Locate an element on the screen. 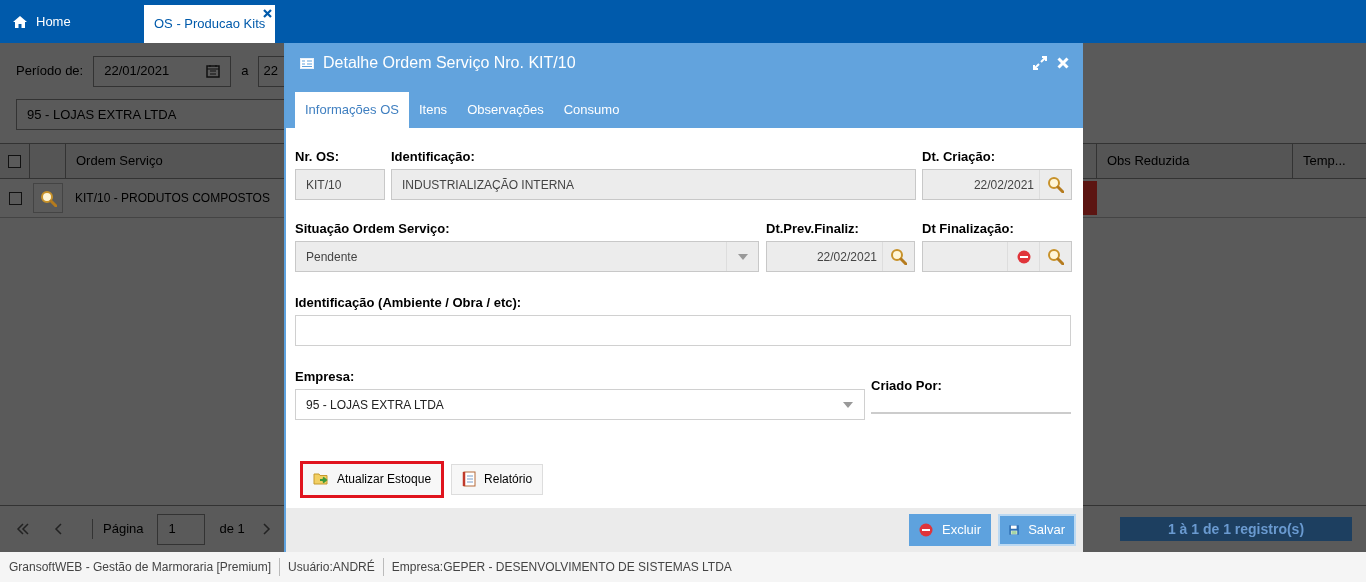 Image resolution: width=1366 pixels, height=582 pixels. company-dropdown: 95 - LOJAS EXTRA LTDA is located at coordinates (580, 404).